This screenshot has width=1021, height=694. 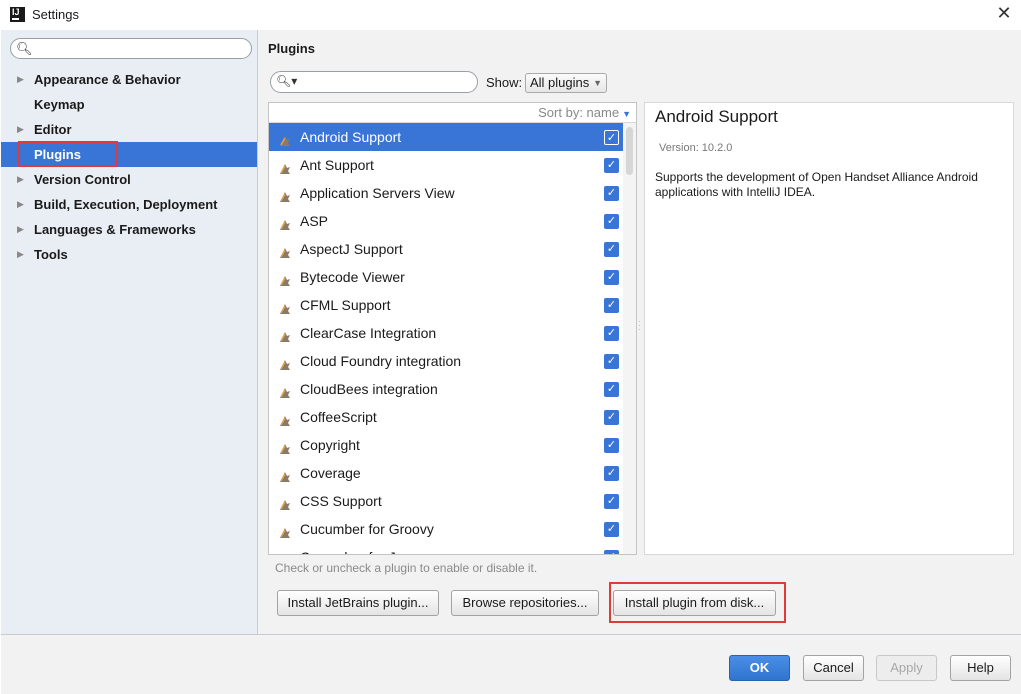 What do you see at coordinates (510, 15) in the screenshot?
I see `title-bar: IJ Settings ✕` at bounding box center [510, 15].